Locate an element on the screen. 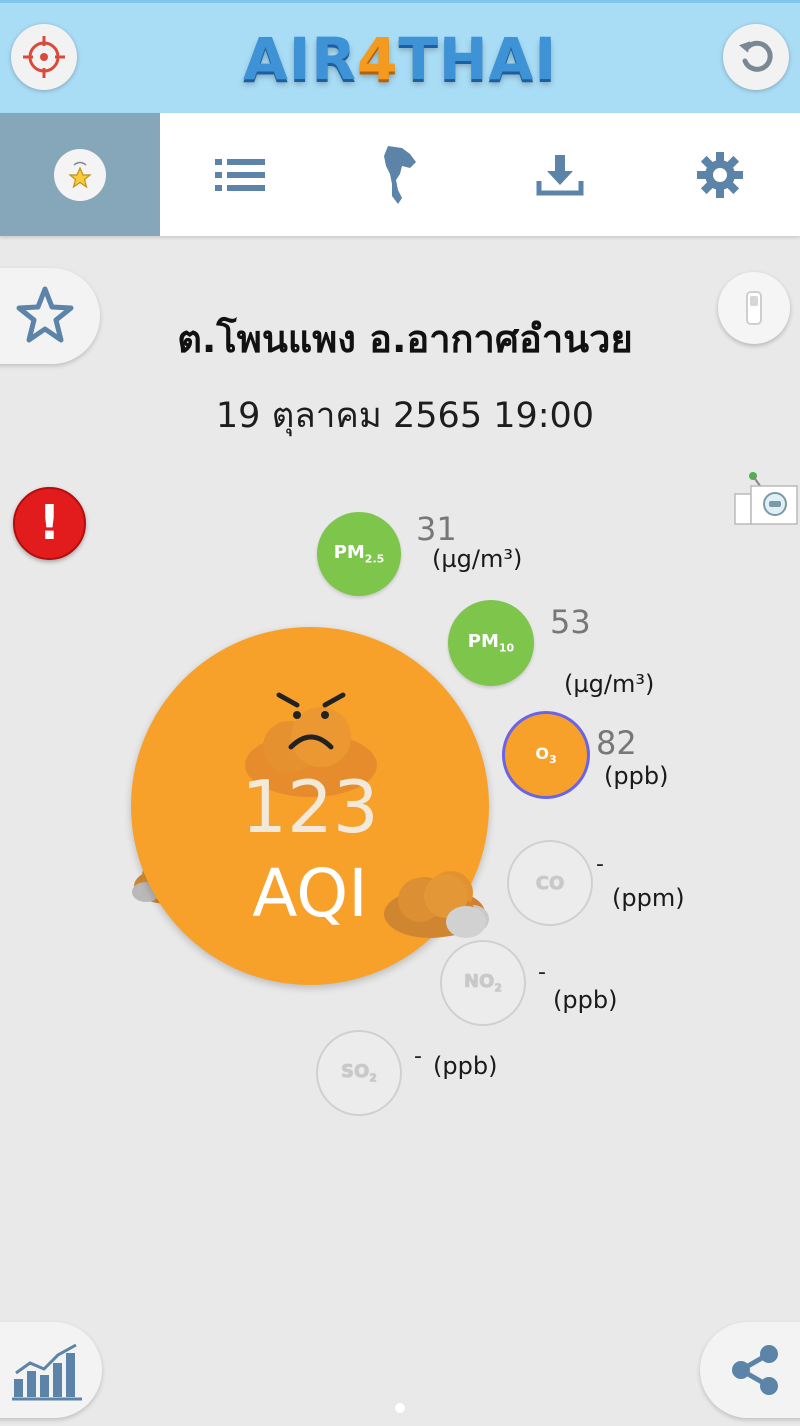 Image resolution: width=800 pixels, height=1426 pixels. favorite-badge is located at coordinates (80, 174).